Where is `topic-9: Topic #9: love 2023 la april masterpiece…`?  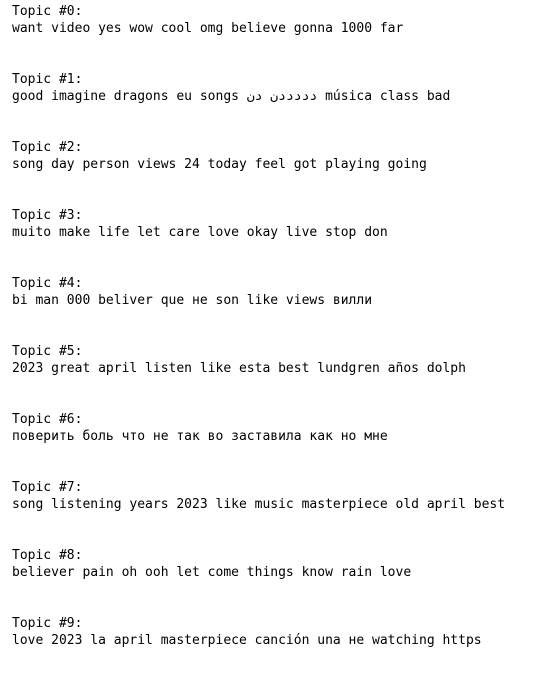 topic-9: Topic #9: love 2023 la april masterpiece… is located at coordinates (277, 649).